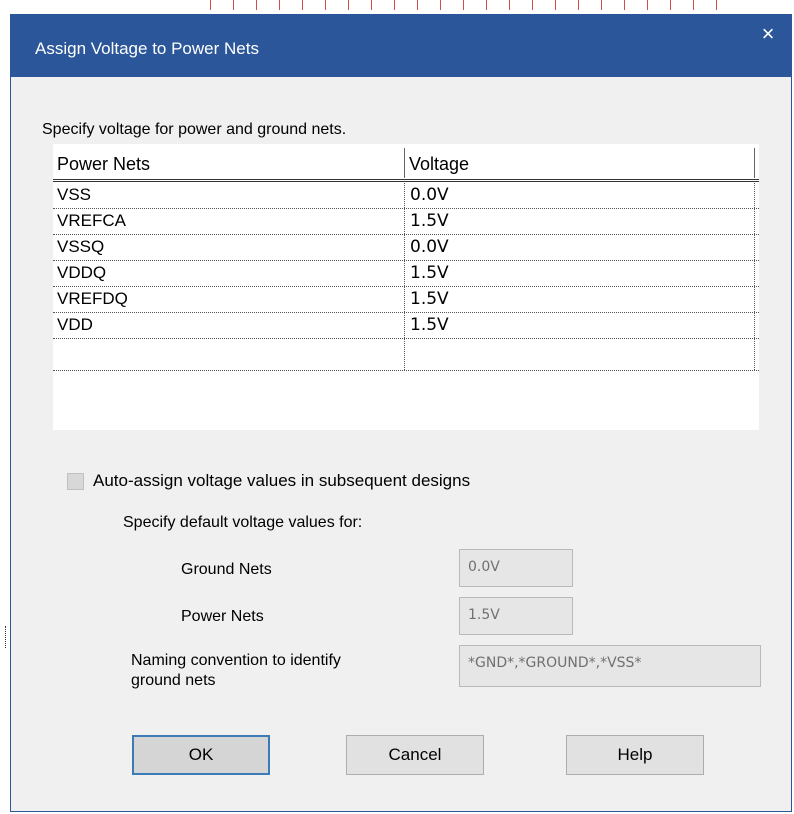  Describe the element at coordinates (75, 481) in the screenshot. I see `auto-assign-checkbox` at that location.